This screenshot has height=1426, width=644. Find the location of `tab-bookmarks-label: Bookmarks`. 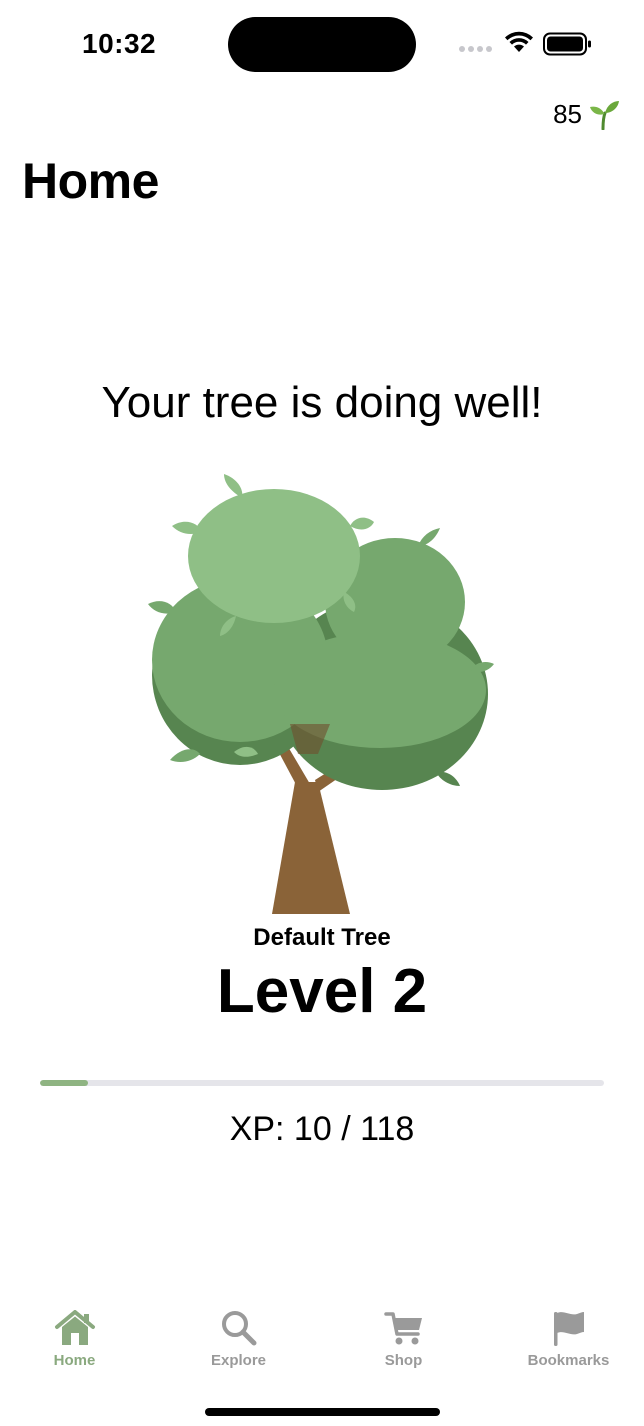

tab-bookmarks-label: Bookmarks is located at coordinates (568, 1360).